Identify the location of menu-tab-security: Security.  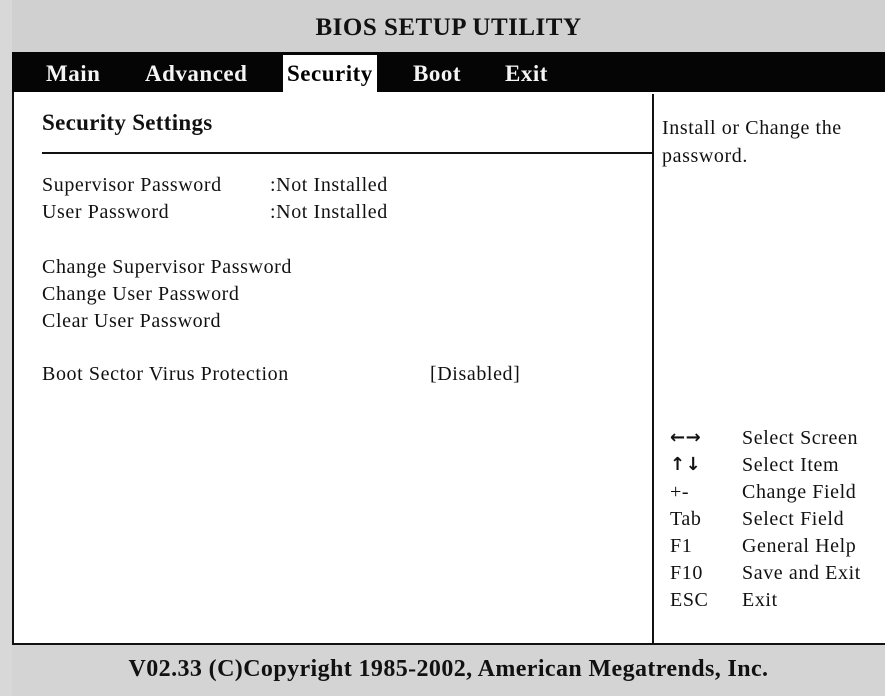
(330, 73).